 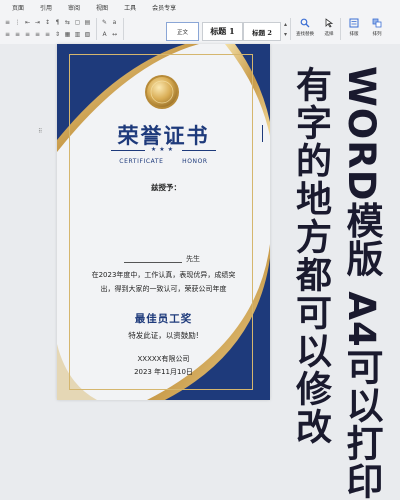 I want to click on menu-member: 会员专享, so click(x=164, y=7).